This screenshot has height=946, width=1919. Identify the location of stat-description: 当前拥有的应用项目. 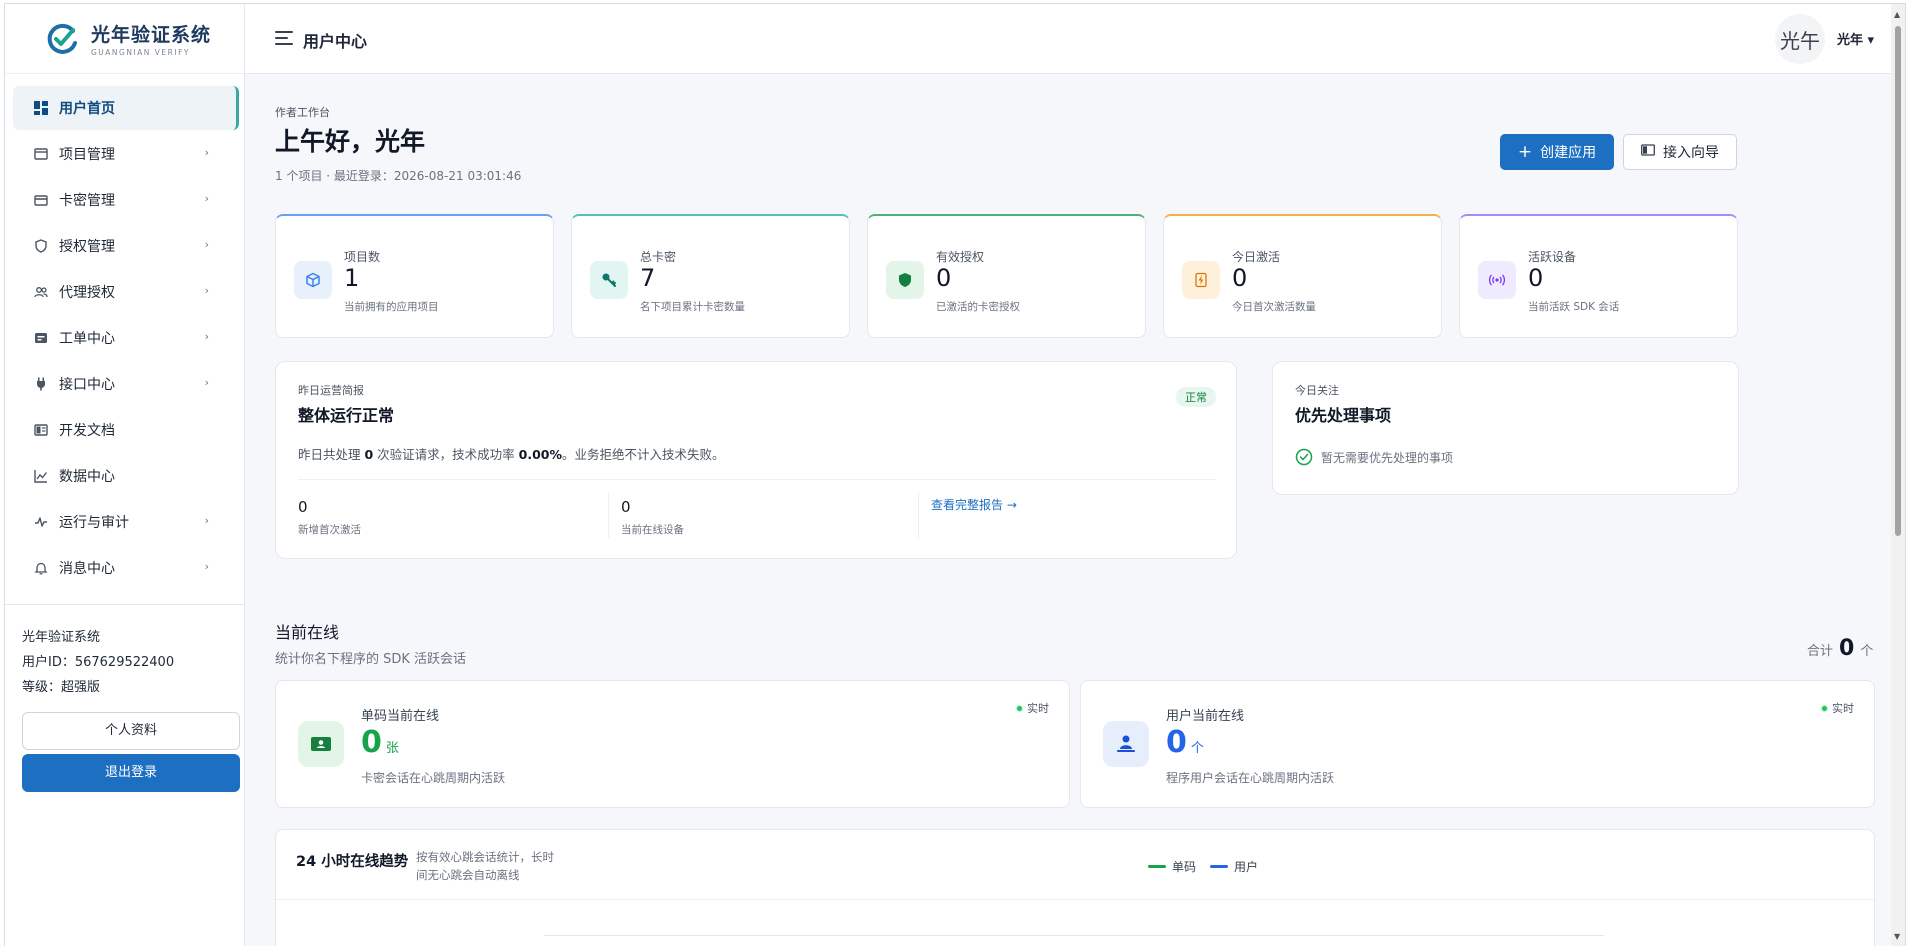
(391, 307).